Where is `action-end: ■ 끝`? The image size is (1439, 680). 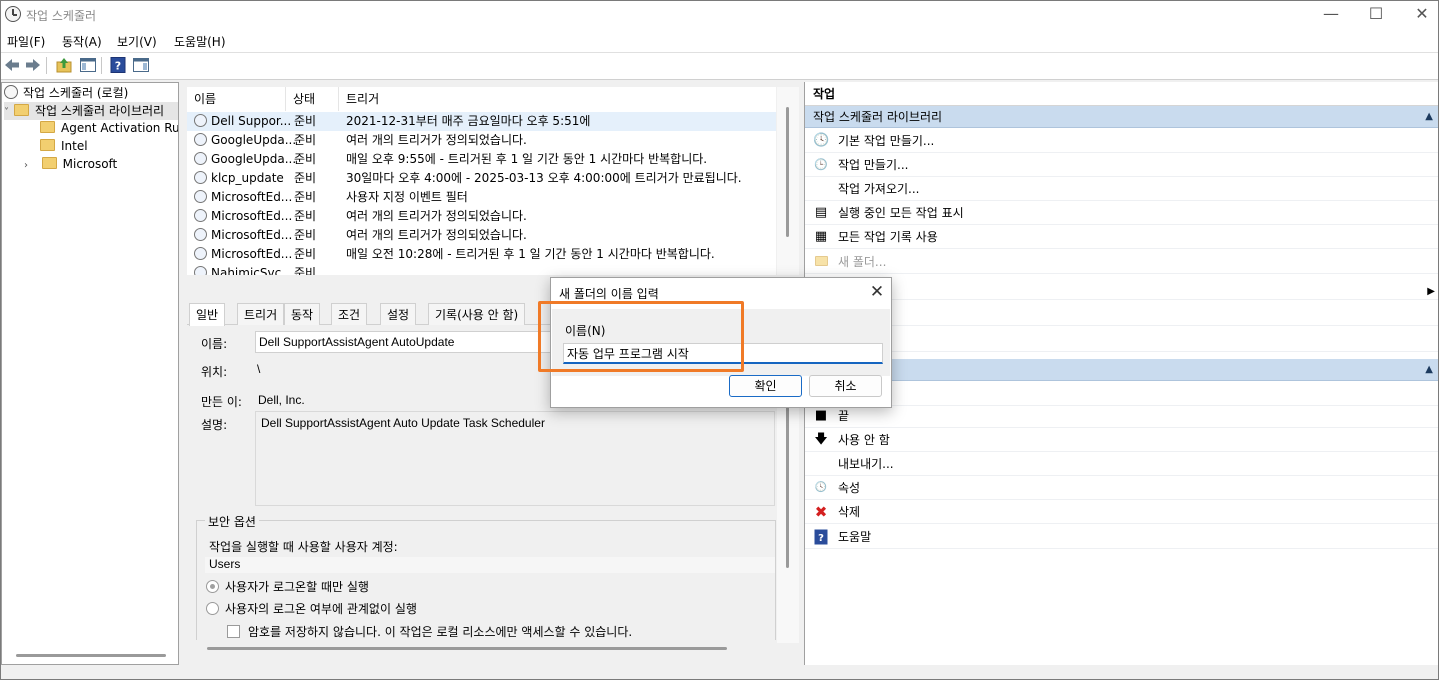 action-end: ■ 끝 is located at coordinates (1121, 416).